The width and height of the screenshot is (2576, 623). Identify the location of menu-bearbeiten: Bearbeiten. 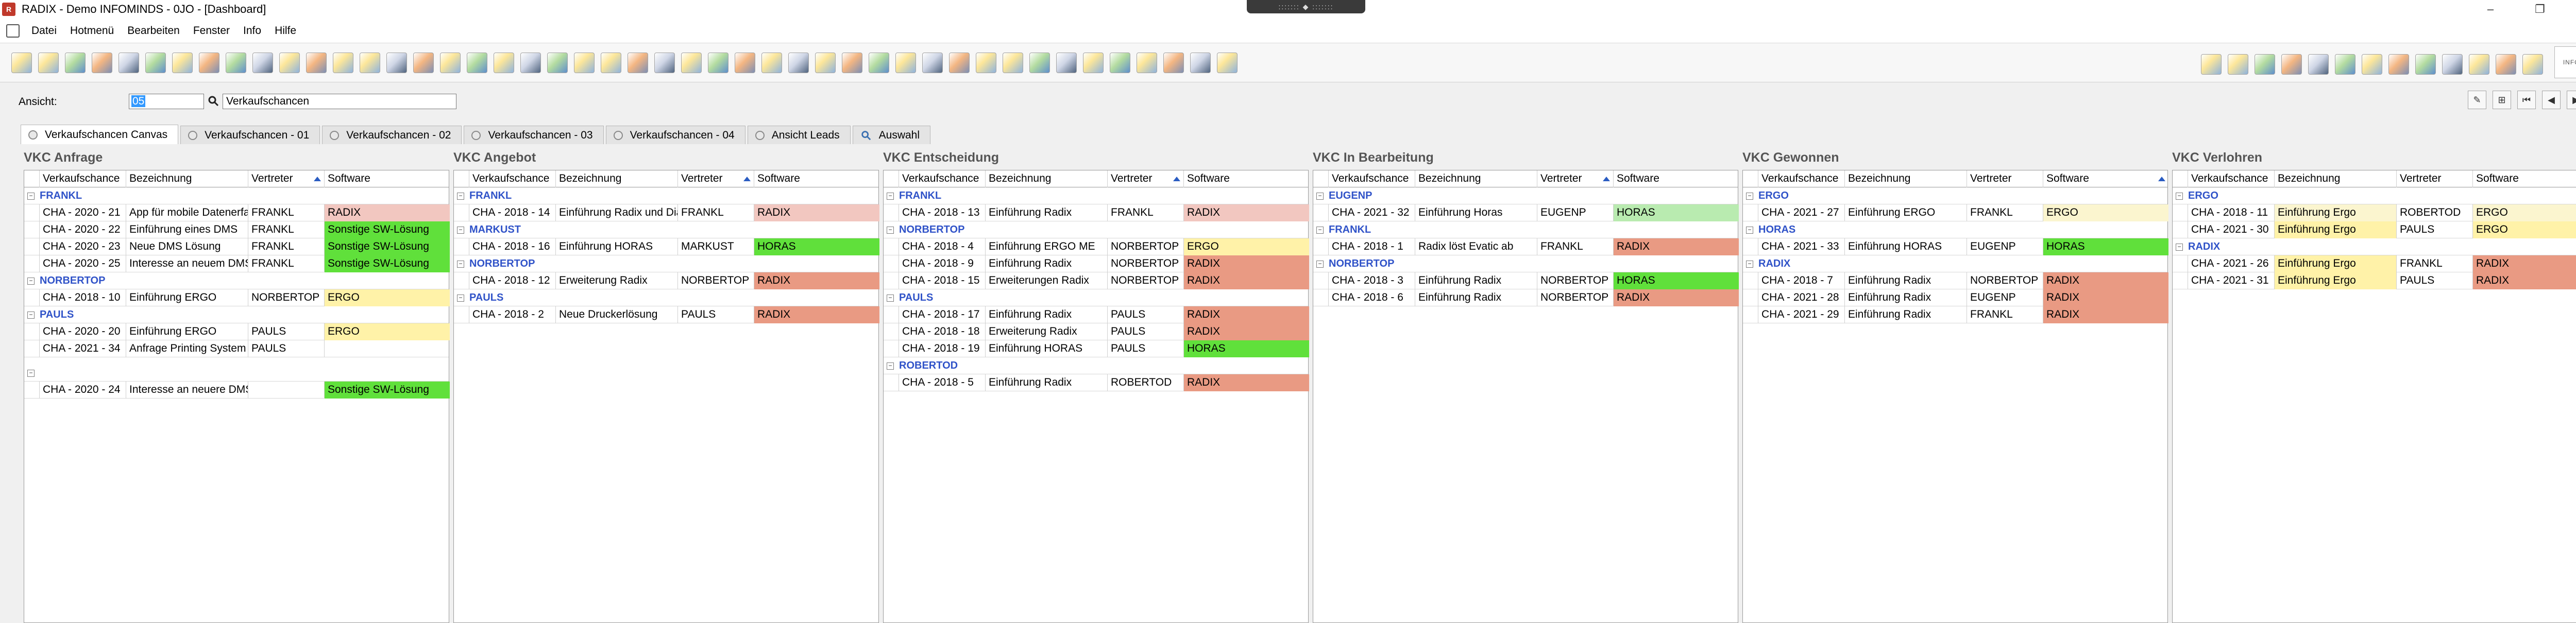
(154, 31).